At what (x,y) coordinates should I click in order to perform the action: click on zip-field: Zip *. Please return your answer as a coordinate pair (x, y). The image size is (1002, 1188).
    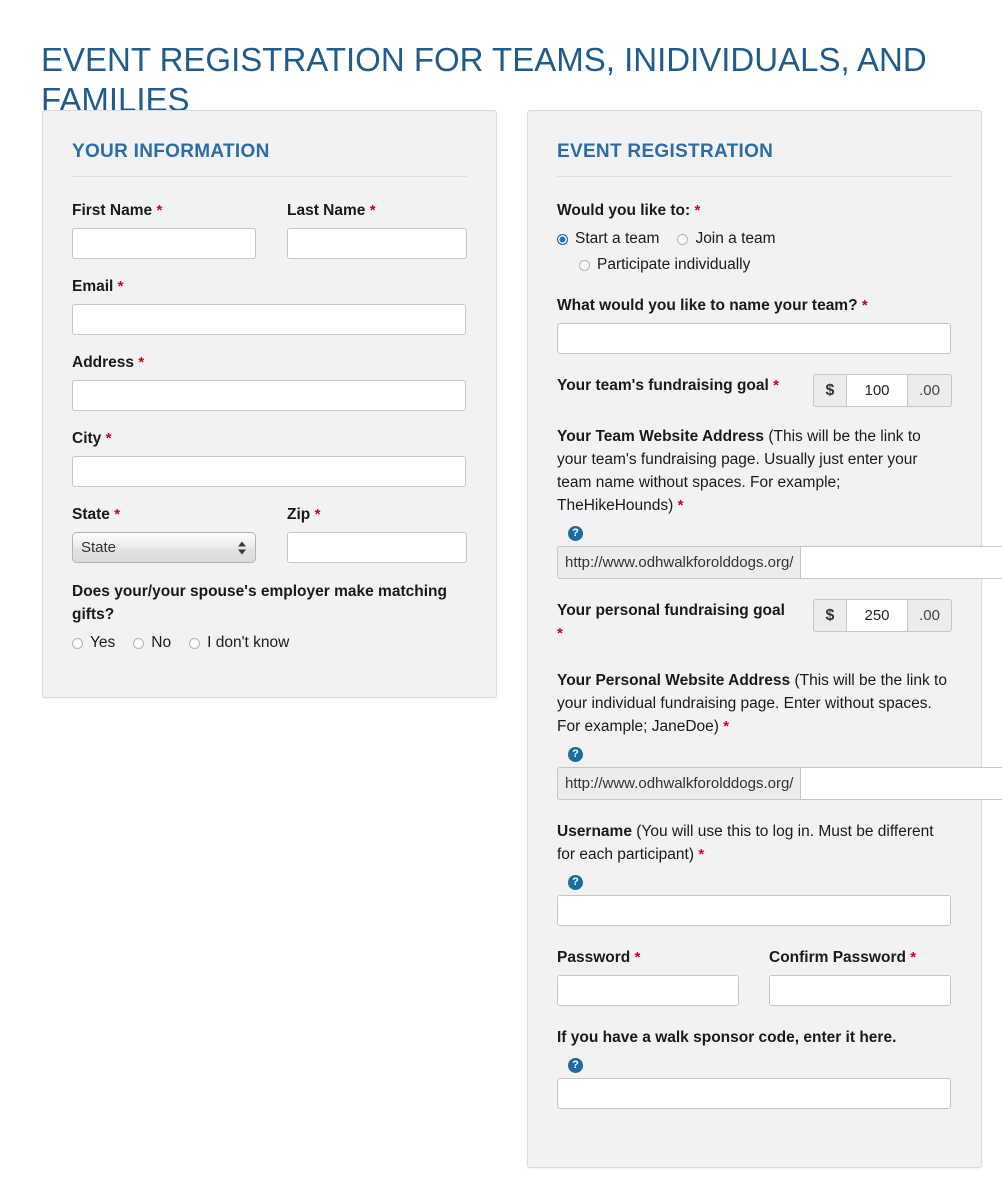
    Looking at the image, I should click on (377, 533).